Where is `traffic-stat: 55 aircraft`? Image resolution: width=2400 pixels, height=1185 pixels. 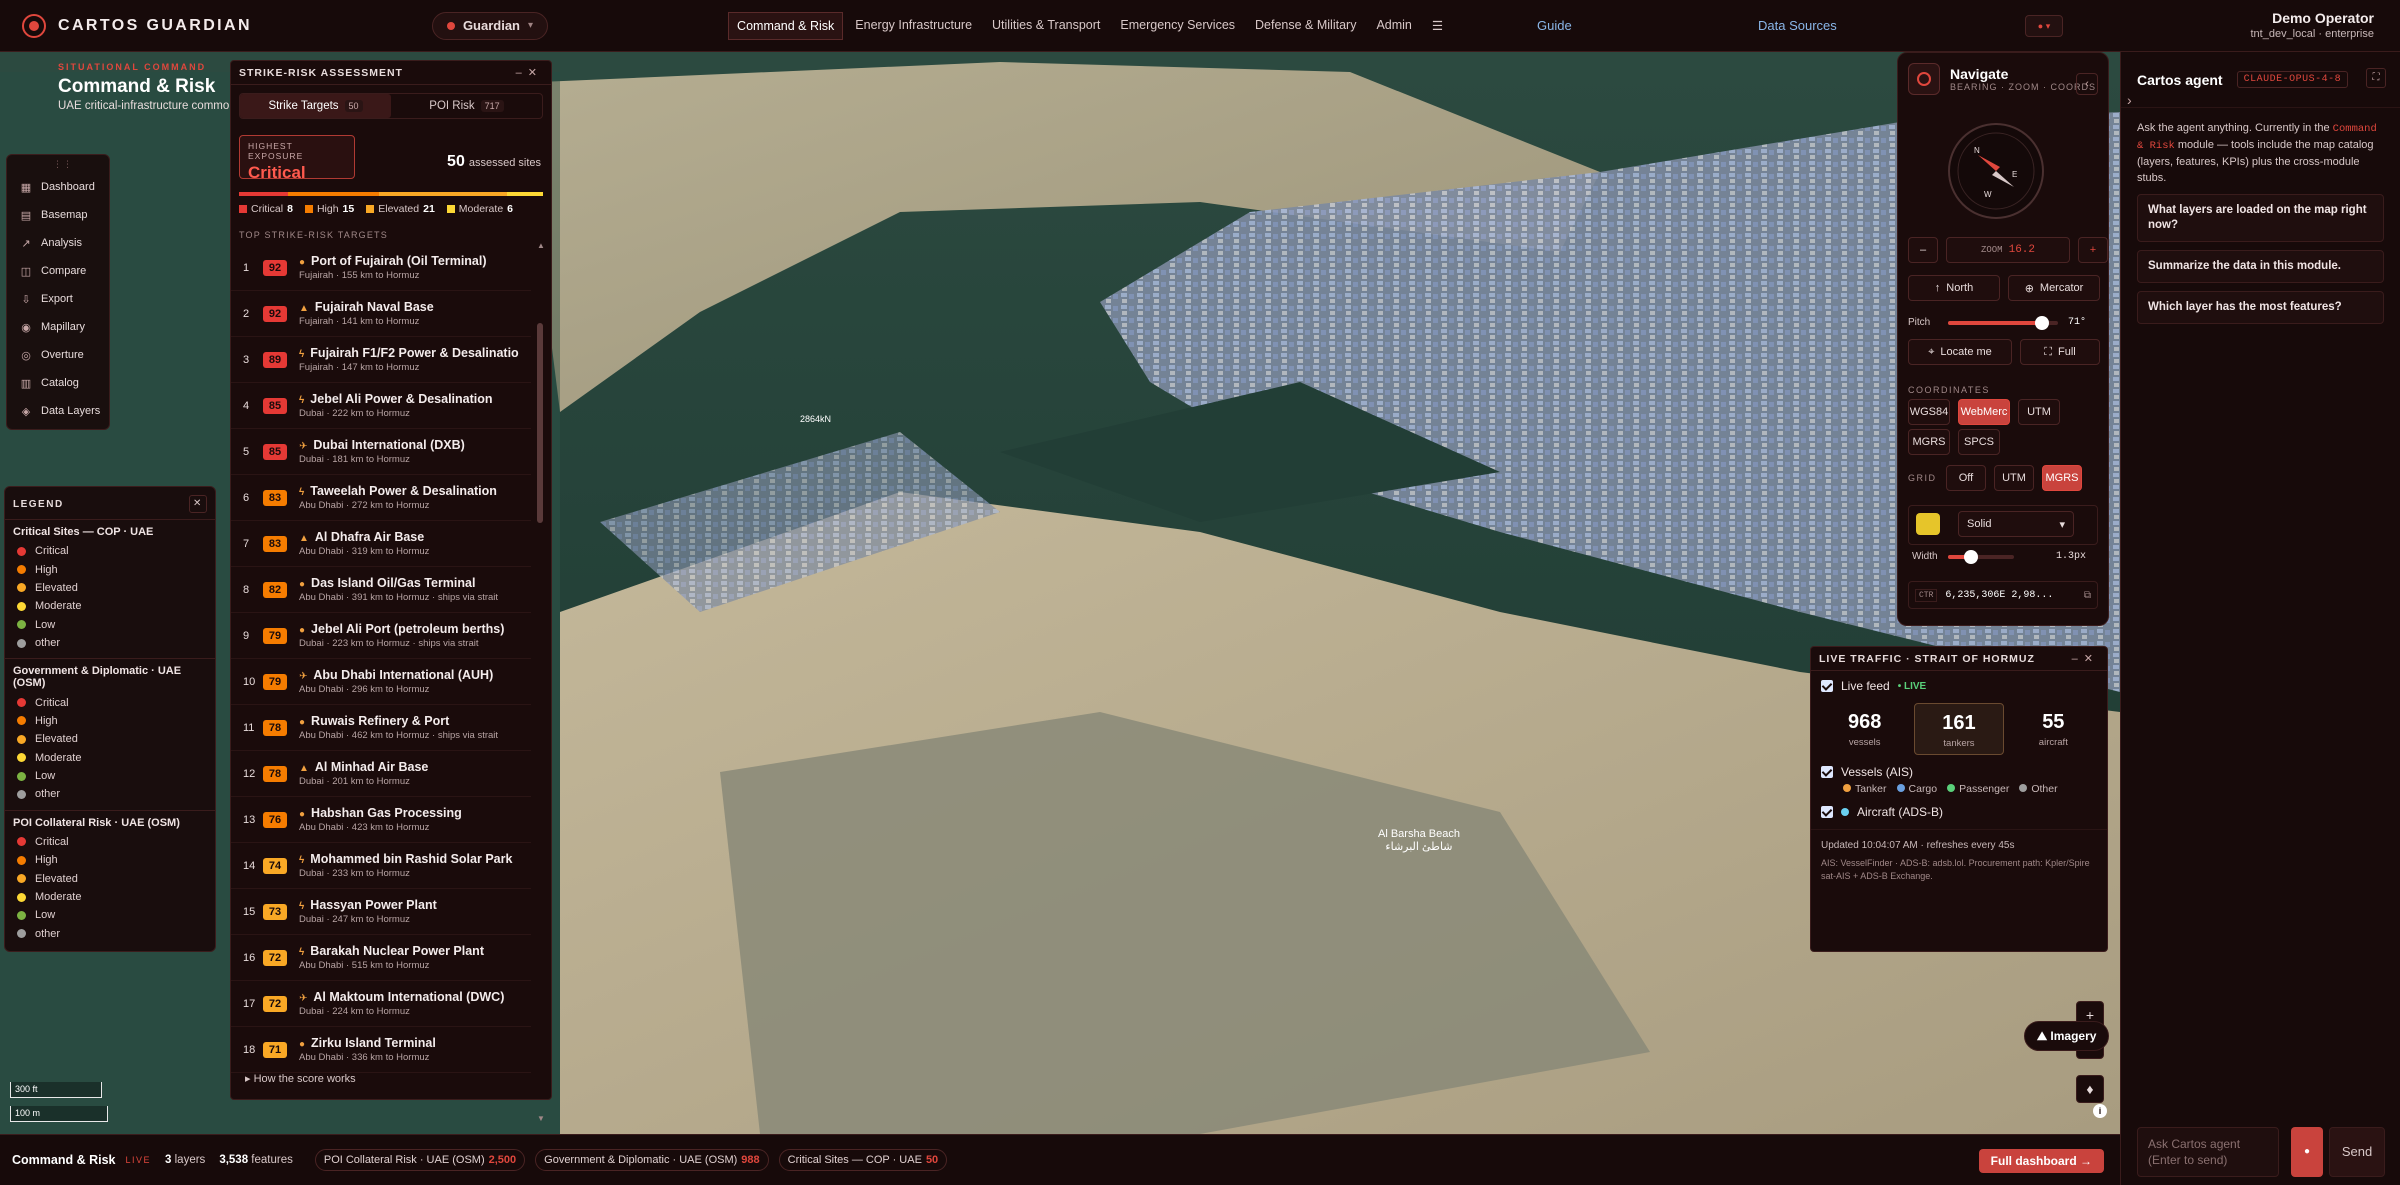 traffic-stat: 55 aircraft is located at coordinates (2053, 729).